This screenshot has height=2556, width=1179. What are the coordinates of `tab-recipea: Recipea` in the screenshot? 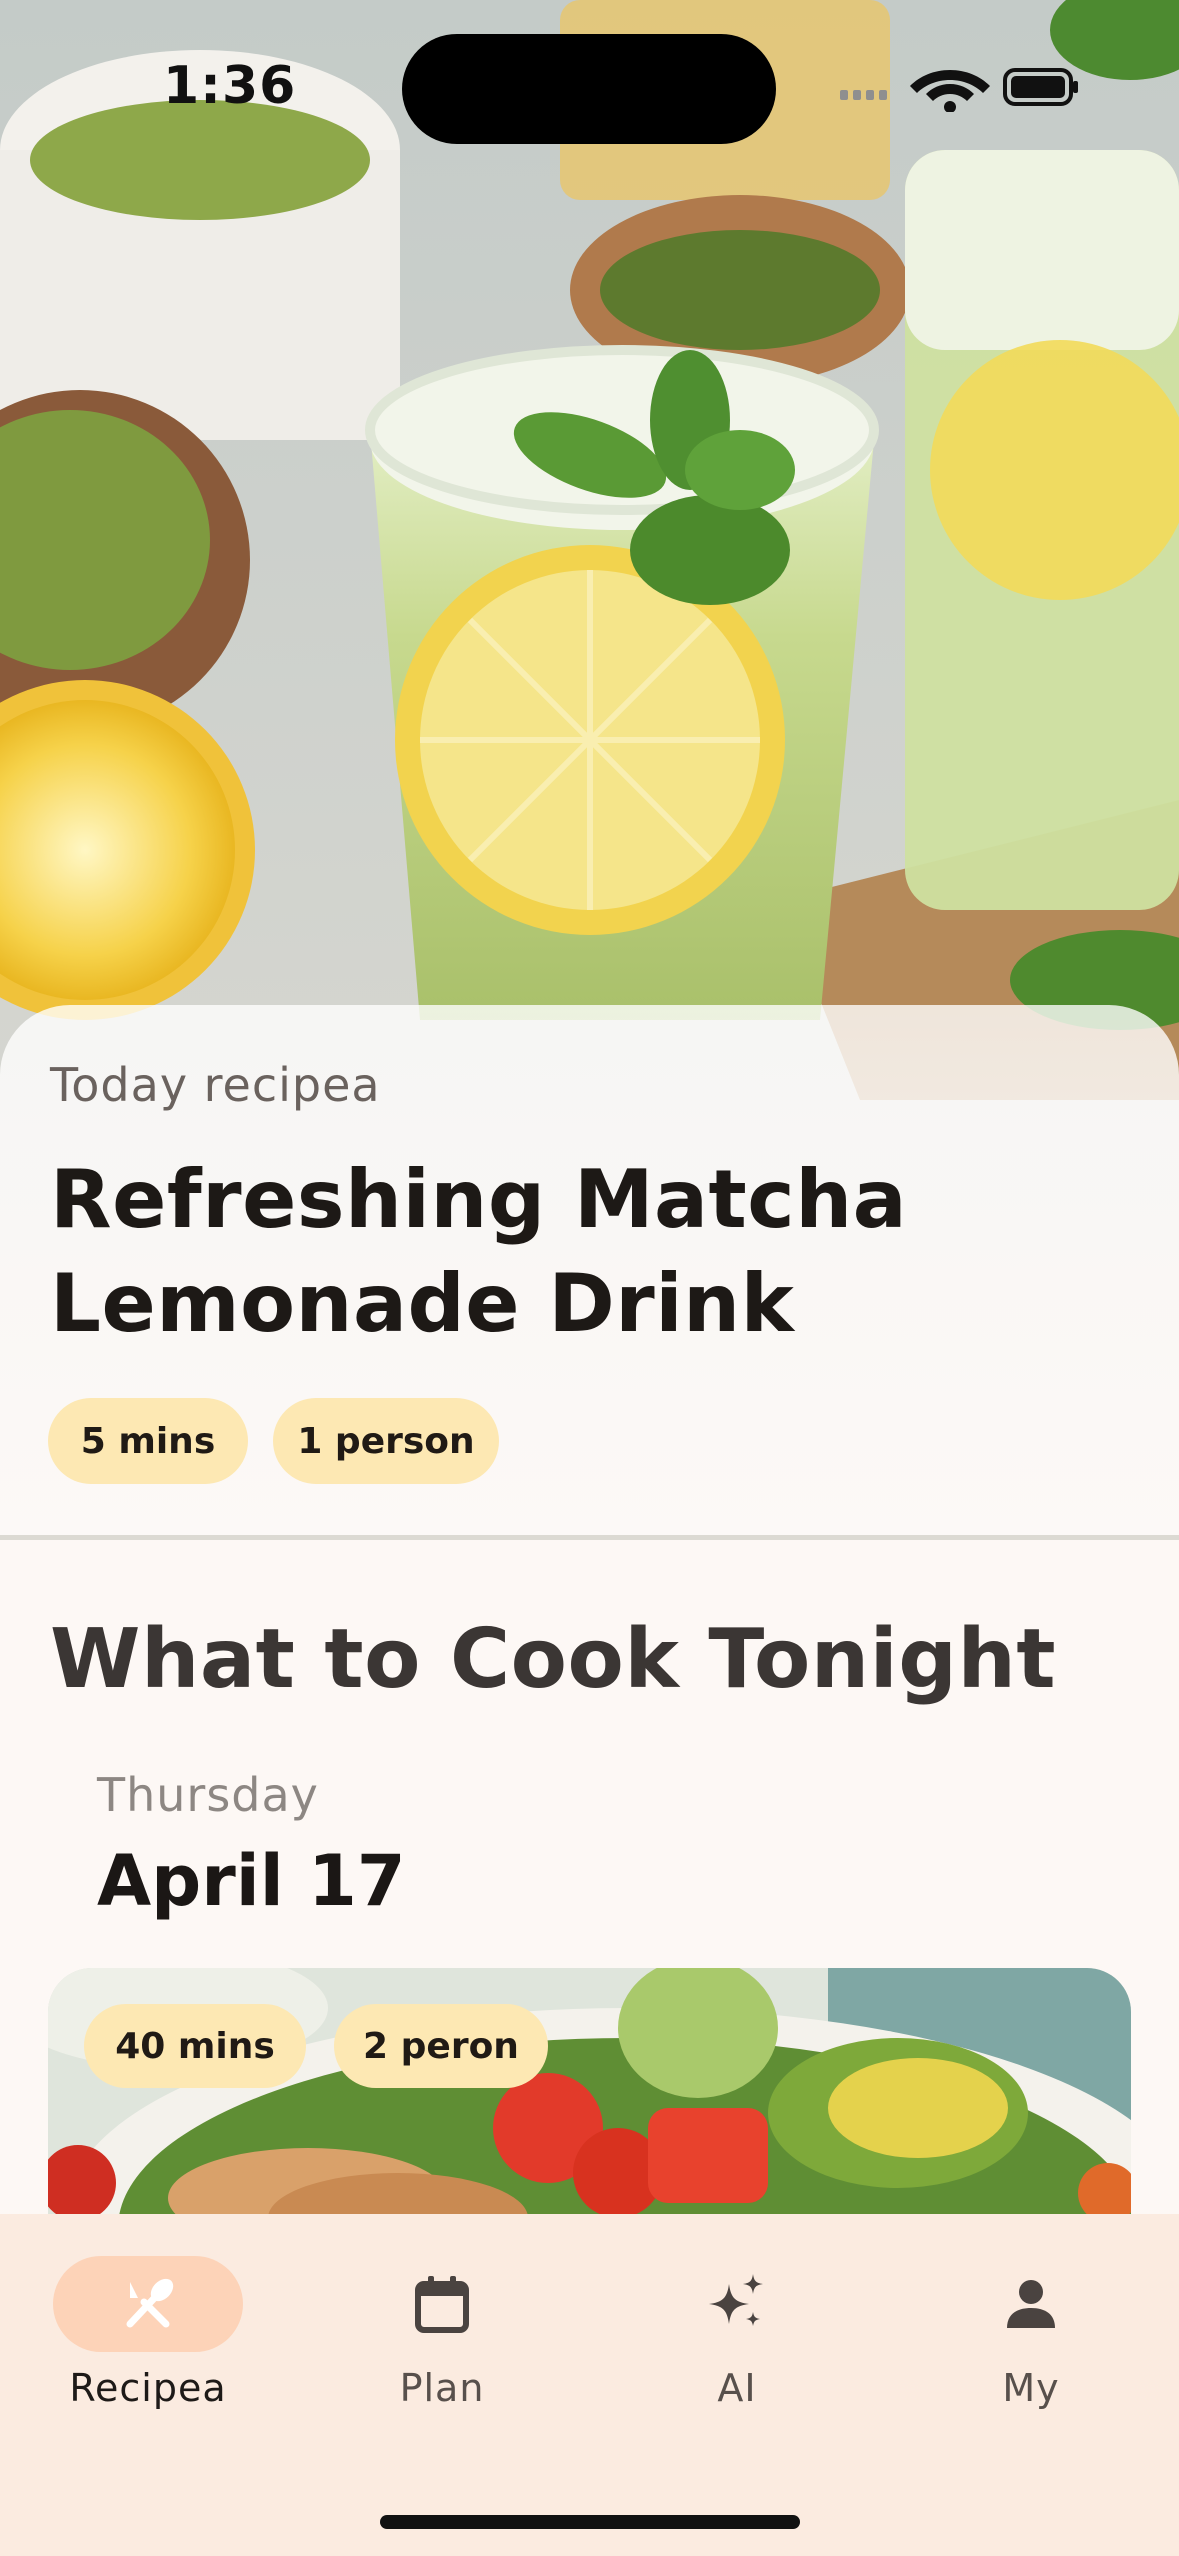 It's located at (148, 2336).